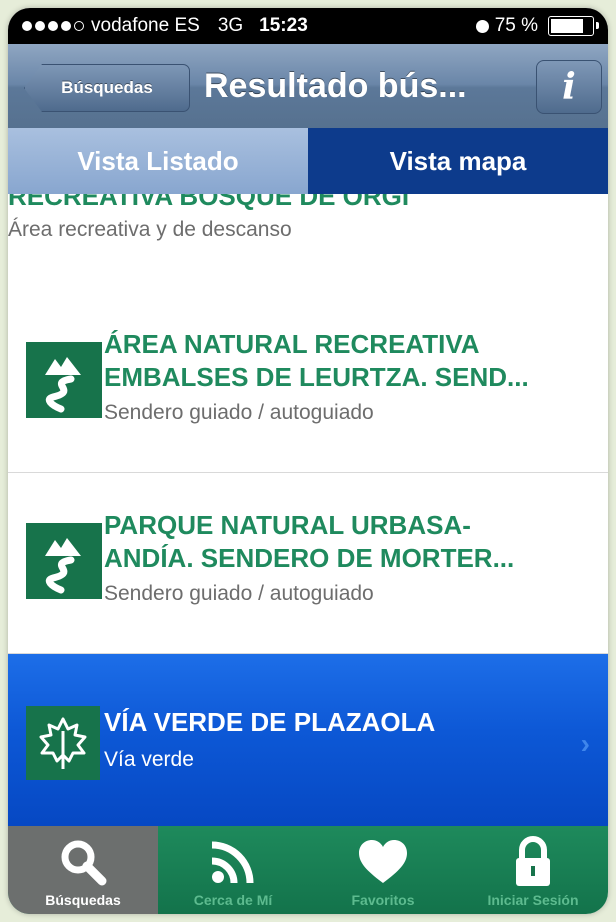 This screenshot has width=616, height=922. Describe the element at coordinates (209, 202) in the screenshot. I see `list-item-title: RECREATIVA BOSQUE DE ORGI` at that location.